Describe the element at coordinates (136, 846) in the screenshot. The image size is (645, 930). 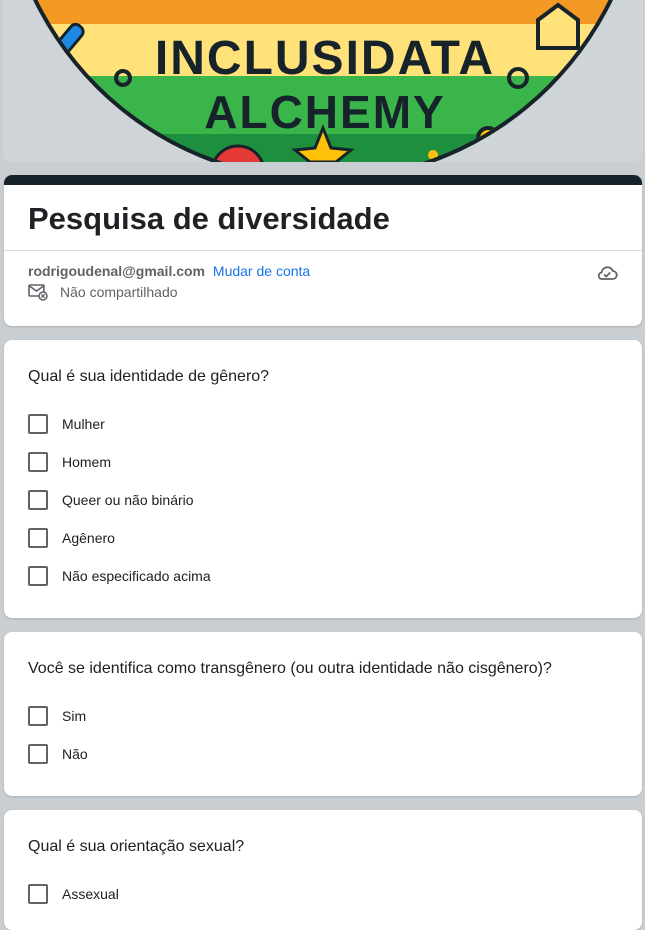
I see `question-title: Qual é sua orientação sexual?` at that location.